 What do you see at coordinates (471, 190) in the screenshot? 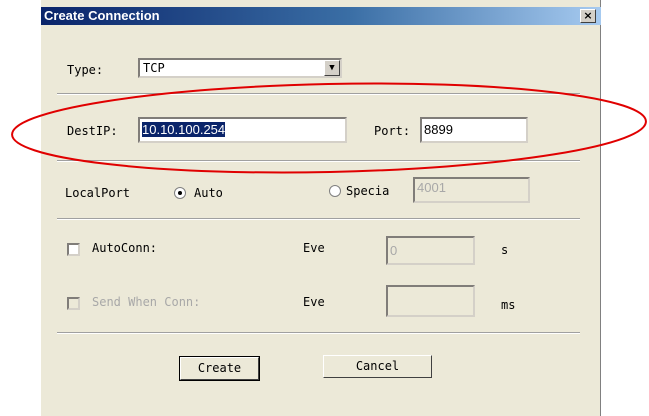
I see `special-port-input: 4001` at bounding box center [471, 190].